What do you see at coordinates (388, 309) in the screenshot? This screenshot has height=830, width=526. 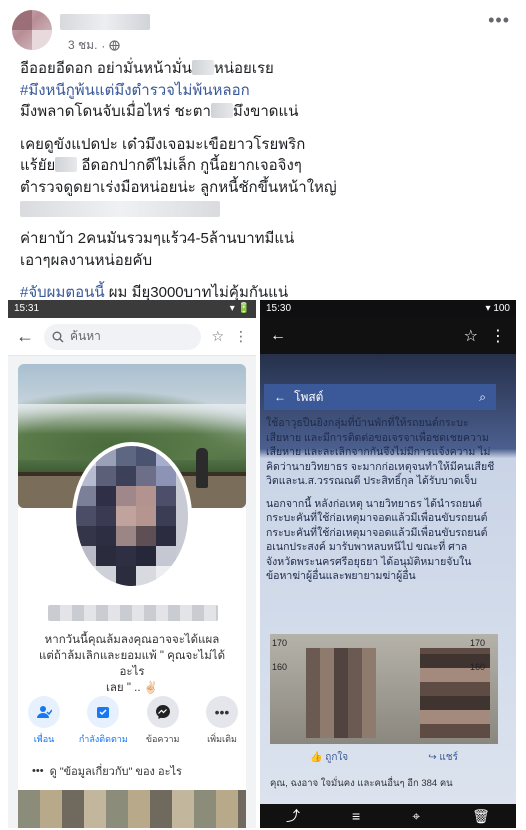 I see `status-bar: 15:30 ▾ 100` at bounding box center [388, 309].